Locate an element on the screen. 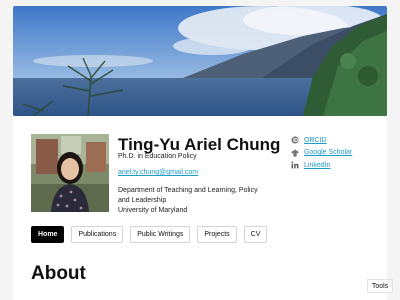 Image resolution: width=400 pixels, height=300 pixels. google-scholar-icon is located at coordinates (295, 153).